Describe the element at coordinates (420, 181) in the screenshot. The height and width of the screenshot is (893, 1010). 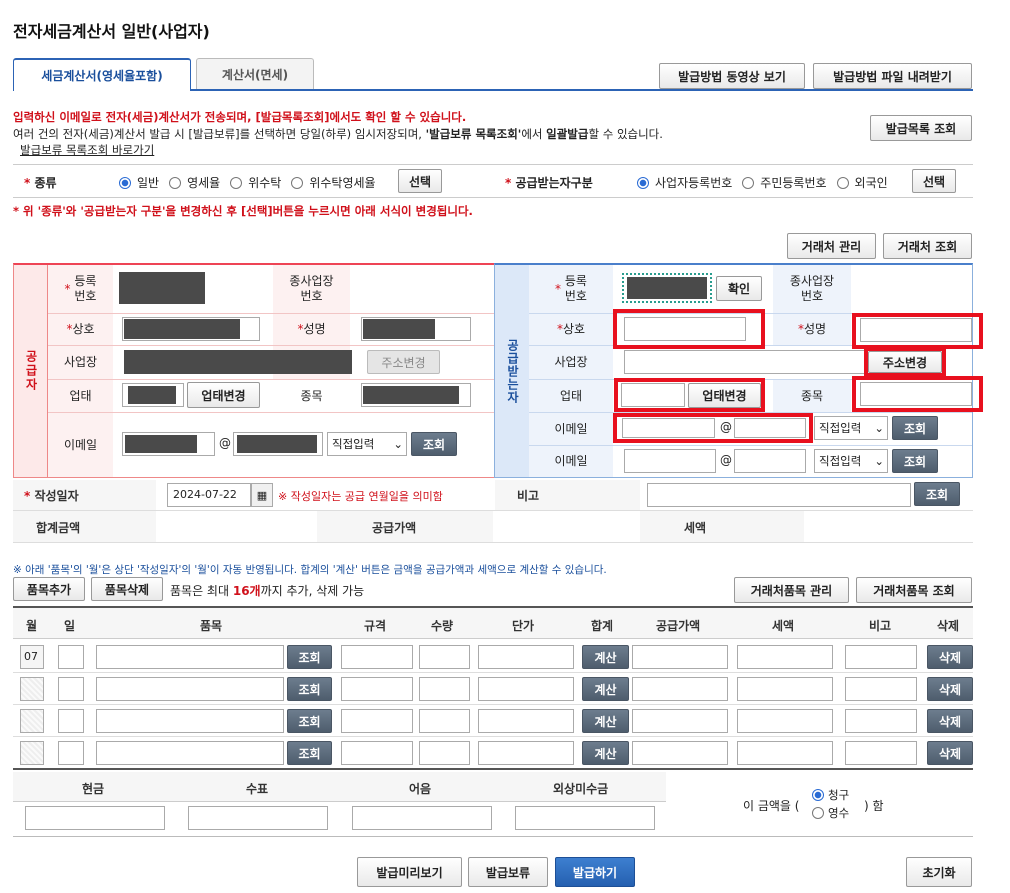
I see `type-select-button: 선택` at that location.